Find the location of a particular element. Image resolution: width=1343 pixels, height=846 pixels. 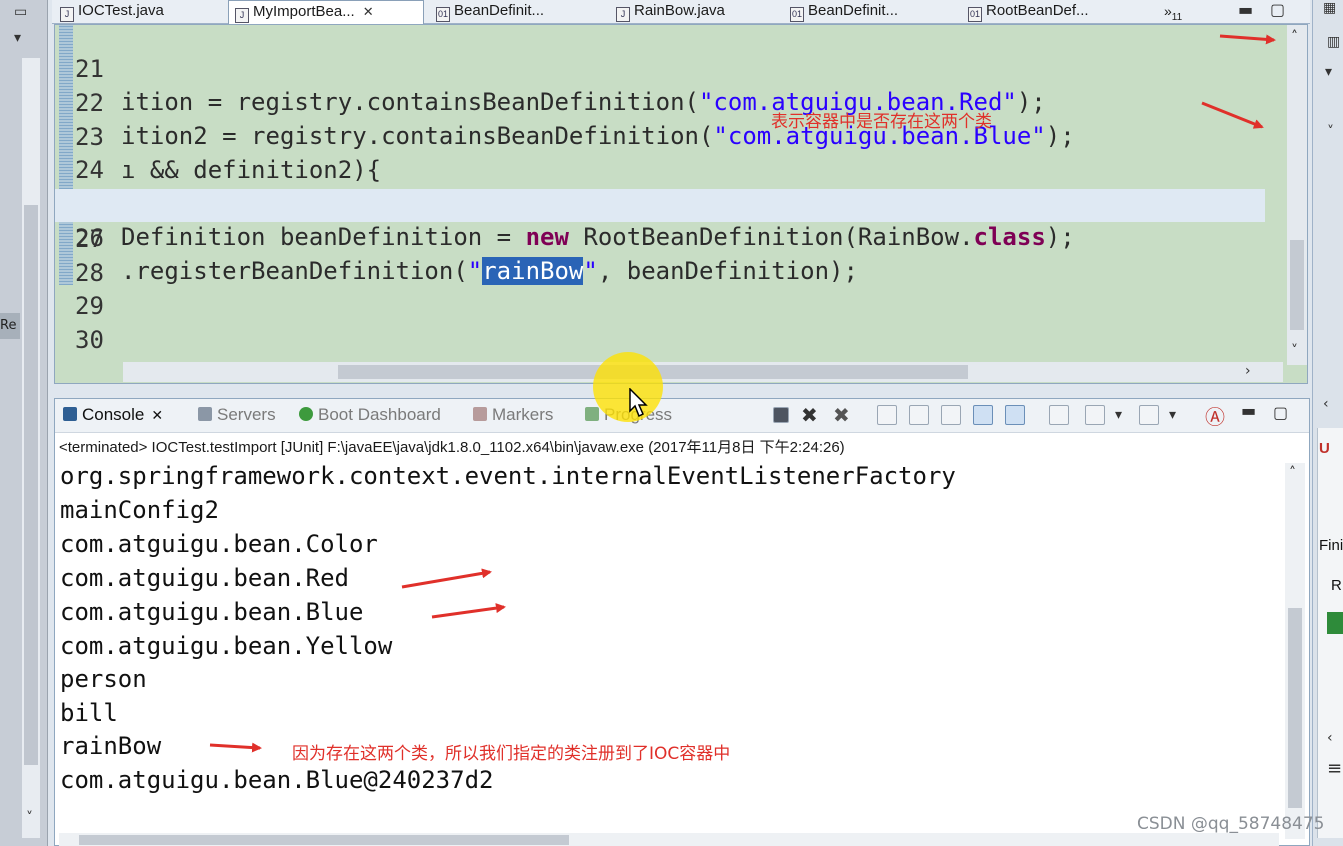

arrow-to-red-output is located at coordinates (446, 578).